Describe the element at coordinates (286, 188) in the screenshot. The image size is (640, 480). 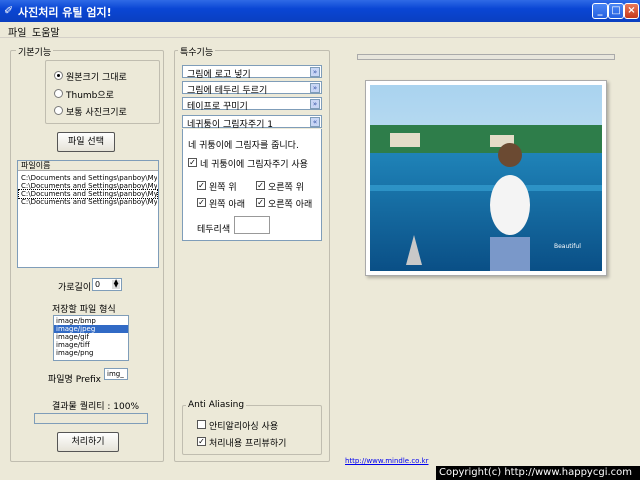
I see `corner-top-right-label: 오른쪽 위` at that location.